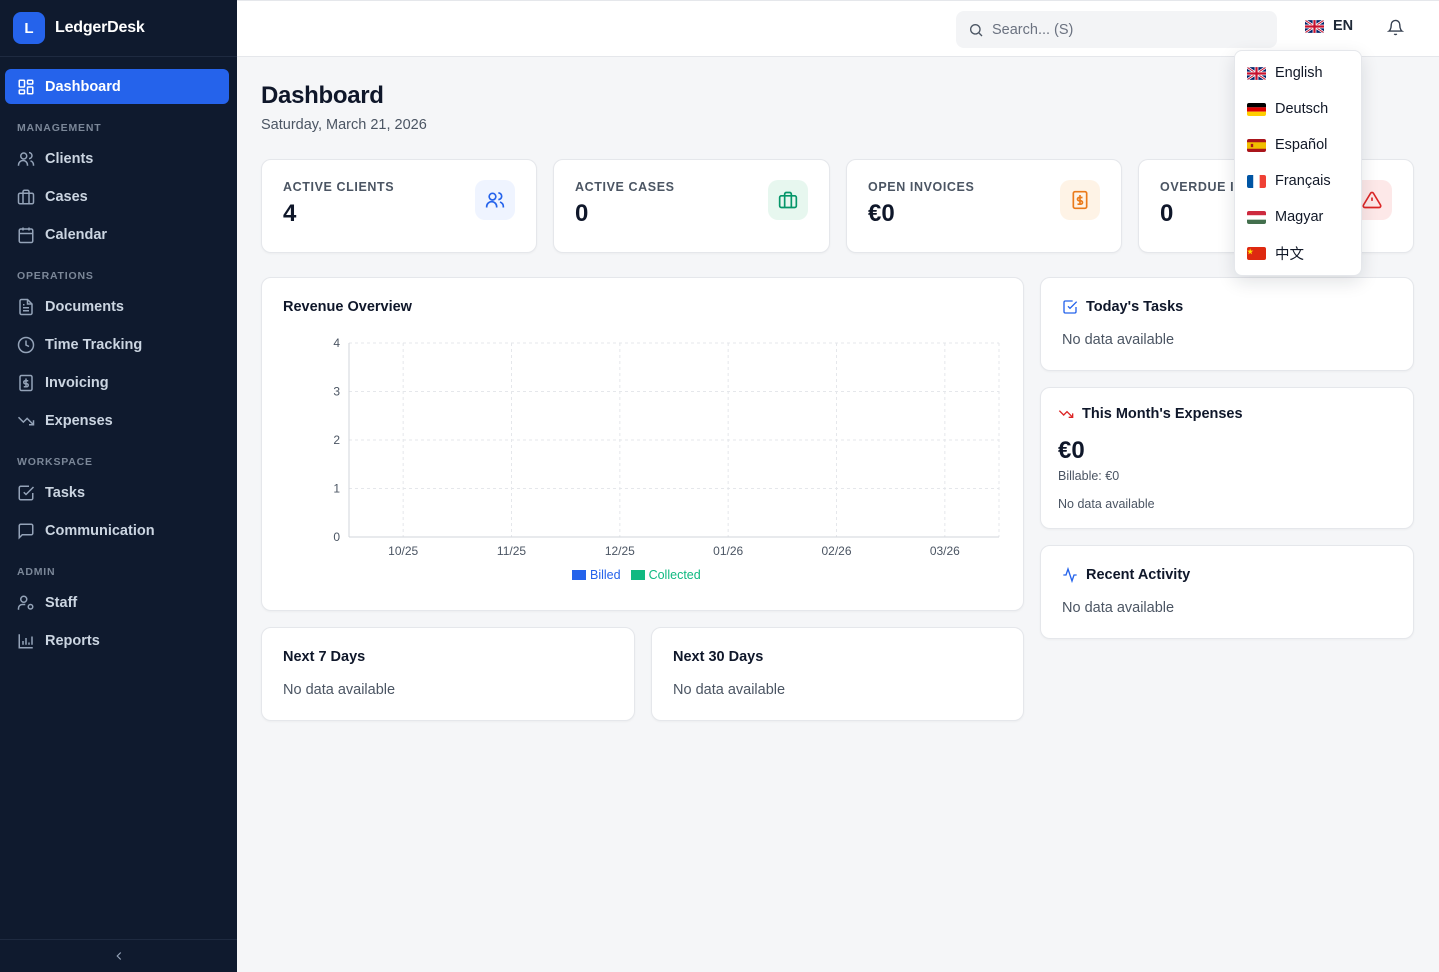  I want to click on stat-label: OVERDUE IN, so click(1202, 187).